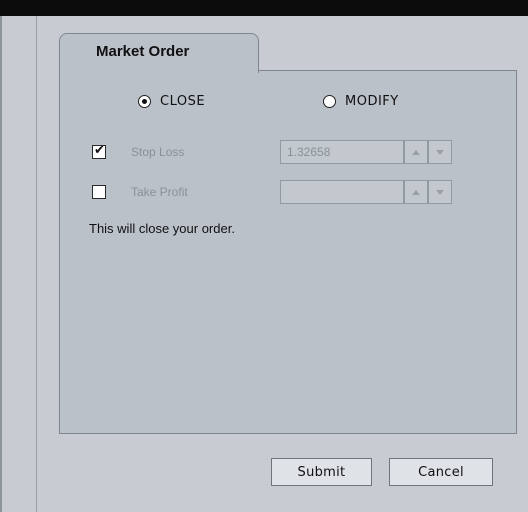 Image resolution: width=528 pixels, height=512 pixels. What do you see at coordinates (162, 228) in the screenshot?
I see `status-message: This will close your order.` at bounding box center [162, 228].